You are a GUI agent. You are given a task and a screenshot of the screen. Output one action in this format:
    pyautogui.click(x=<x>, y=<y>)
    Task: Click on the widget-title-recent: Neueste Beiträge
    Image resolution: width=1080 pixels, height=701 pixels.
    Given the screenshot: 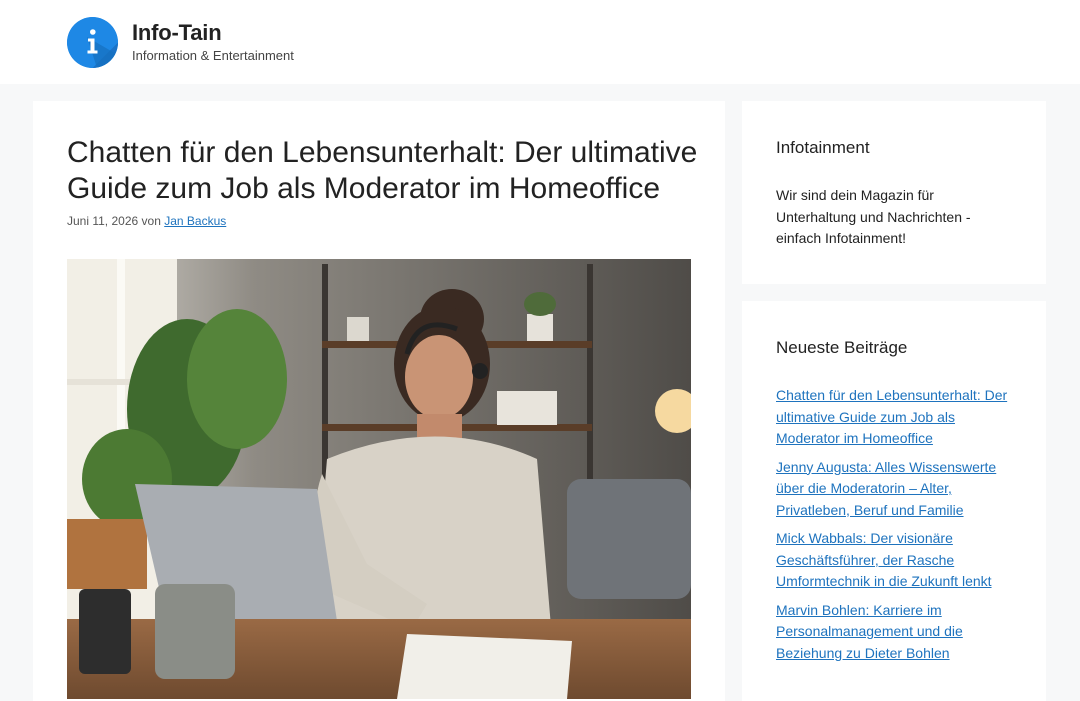 What is the action you would take?
    pyautogui.click(x=842, y=347)
    